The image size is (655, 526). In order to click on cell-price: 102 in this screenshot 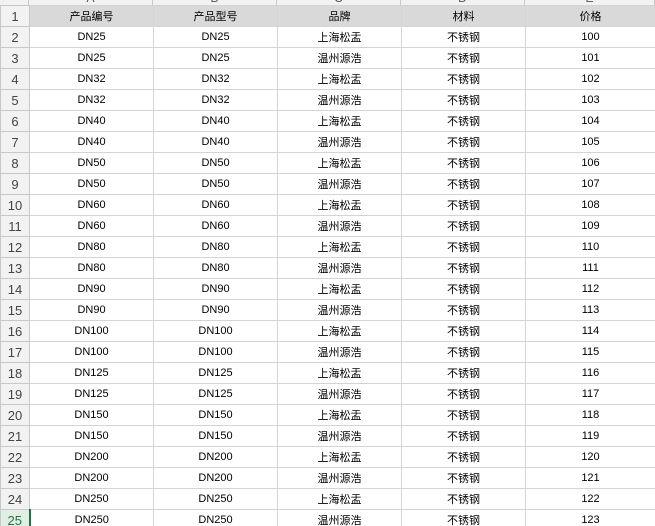, I will do `click(590, 79)`.